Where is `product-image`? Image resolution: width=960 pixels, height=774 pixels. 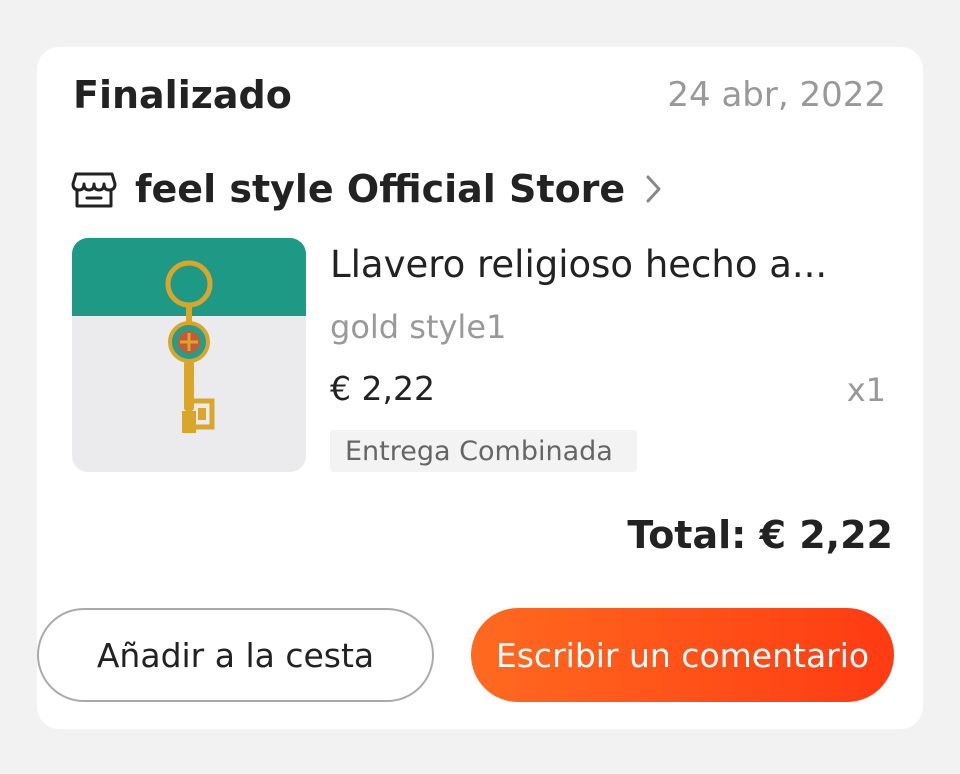 product-image is located at coordinates (189, 355).